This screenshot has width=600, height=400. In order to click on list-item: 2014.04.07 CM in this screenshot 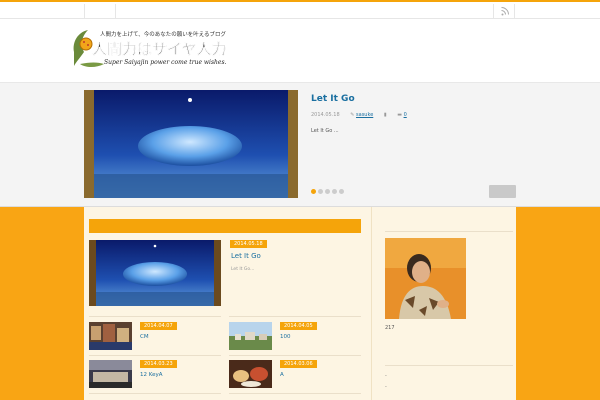, I will do `click(155, 336)`.